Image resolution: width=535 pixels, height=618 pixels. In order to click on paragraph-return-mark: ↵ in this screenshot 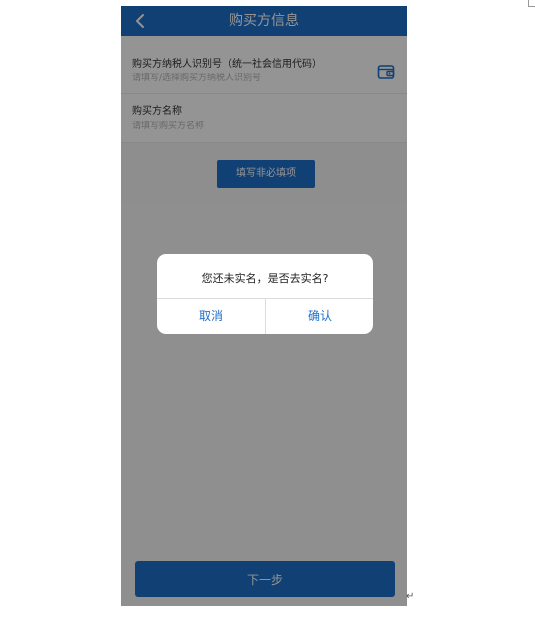, I will do `click(410, 596)`.